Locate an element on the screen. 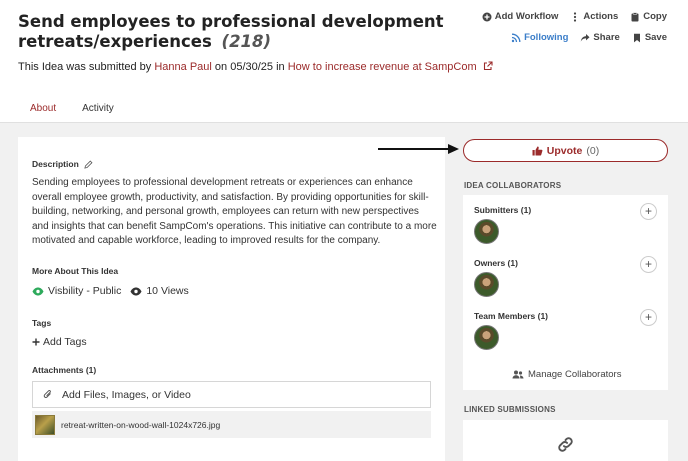 The width and height of the screenshot is (688, 461). team-member-avatar is located at coordinates (486, 337).